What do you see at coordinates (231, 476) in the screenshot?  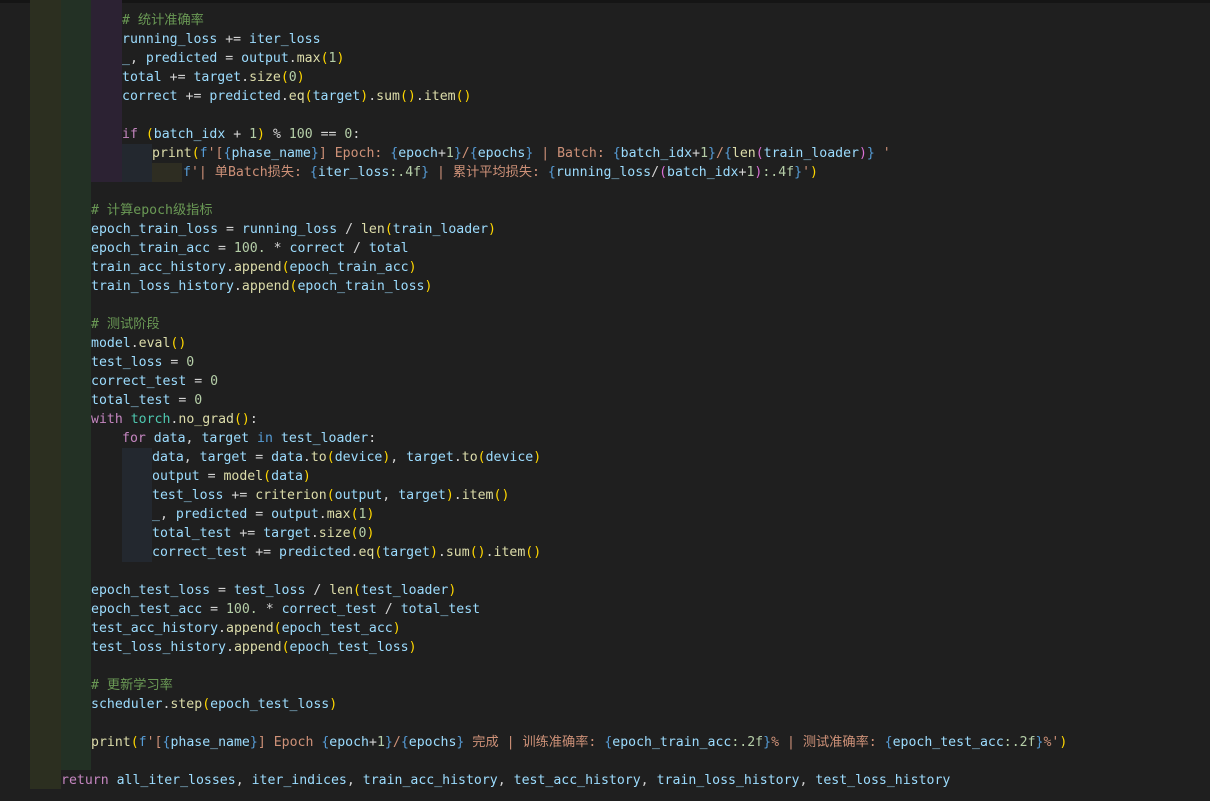 I see `code-text: output = model(data)` at bounding box center [231, 476].